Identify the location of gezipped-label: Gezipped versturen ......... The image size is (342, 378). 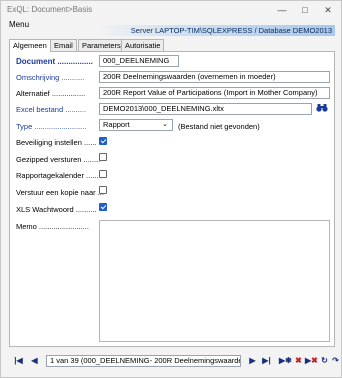
(58, 159).